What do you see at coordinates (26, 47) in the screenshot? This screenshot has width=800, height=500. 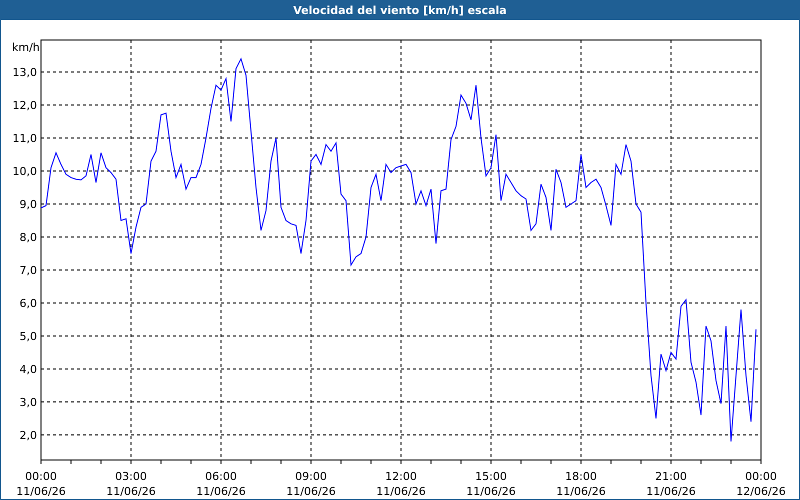 I see `axis-unit-label: km/h` at bounding box center [26, 47].